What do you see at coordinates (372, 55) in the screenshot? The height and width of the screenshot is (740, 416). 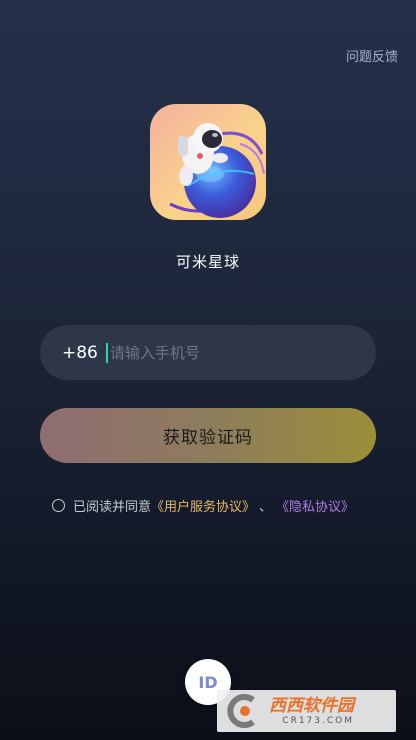 I see `feedback-link: 问题反馈` at bounding box center [372, 55].